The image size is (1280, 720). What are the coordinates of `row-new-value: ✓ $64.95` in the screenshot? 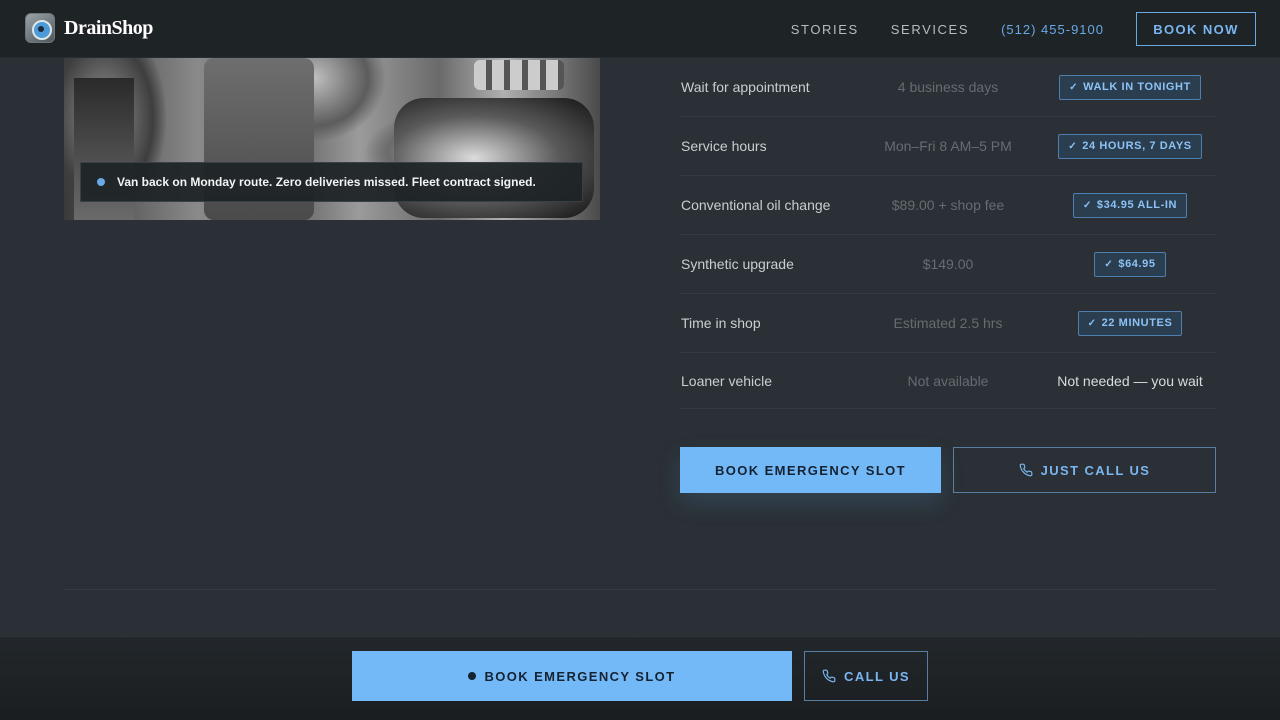 It's located at (1130, 264).